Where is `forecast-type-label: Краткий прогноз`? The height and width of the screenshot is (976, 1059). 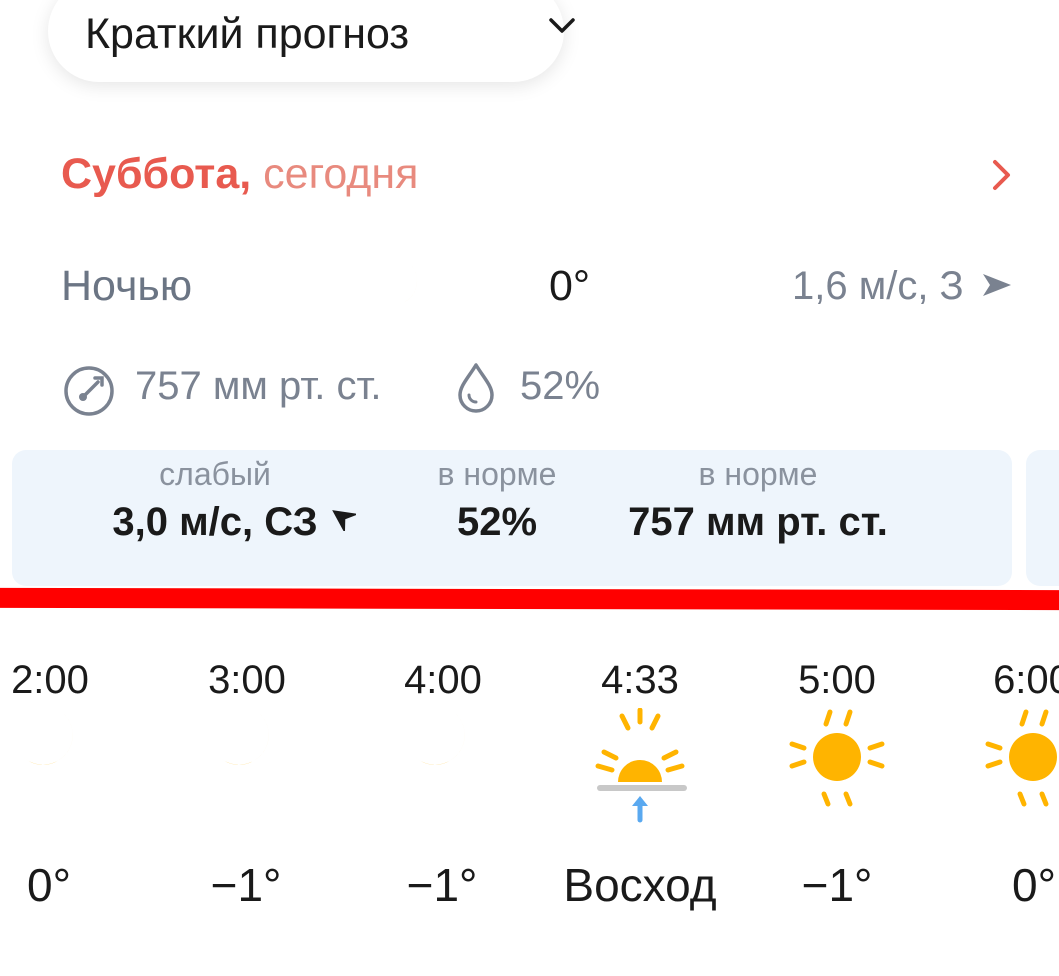
forecast-type-label: Краткий прогноз is located at coordinates (247, 34).